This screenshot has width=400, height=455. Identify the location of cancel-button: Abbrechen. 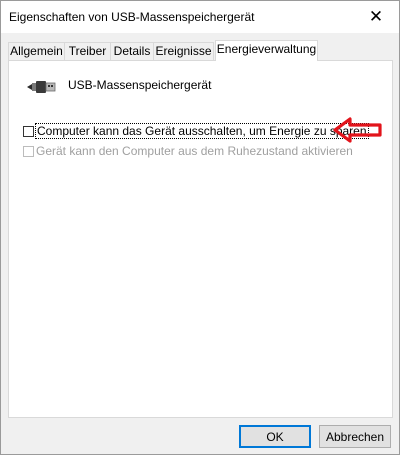
(355, 436).